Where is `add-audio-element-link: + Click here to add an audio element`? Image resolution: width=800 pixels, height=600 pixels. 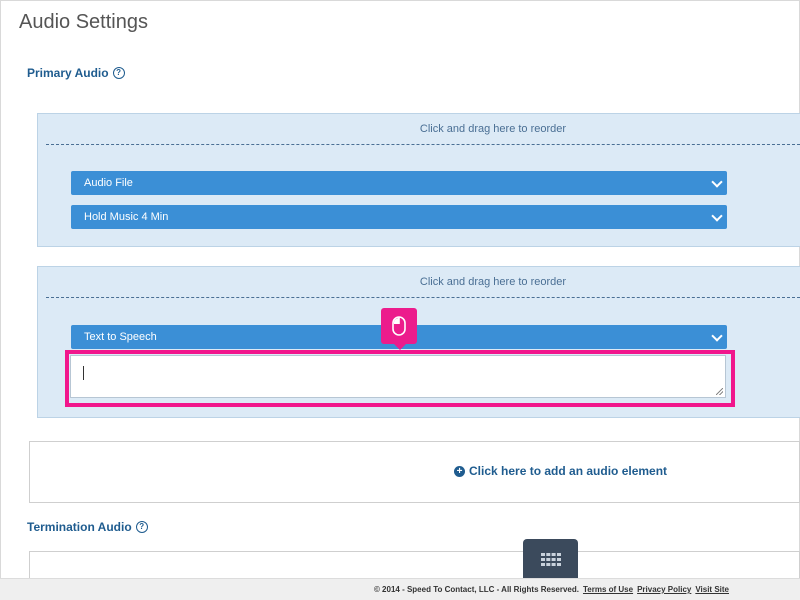 add-audio-element-link: + Click here to add an audio element is located at coordinates (560, 471).